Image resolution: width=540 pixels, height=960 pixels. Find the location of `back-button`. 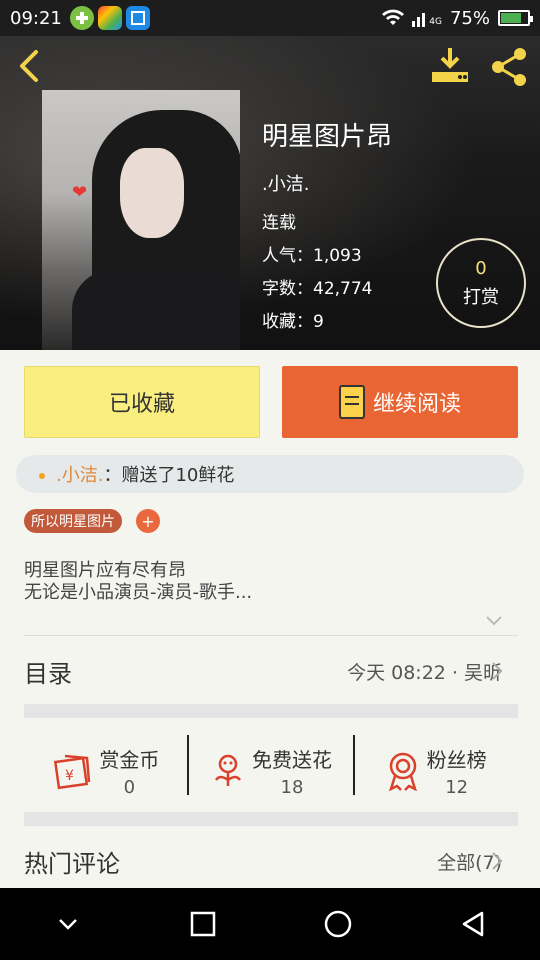

back-button is located at coordinates (30, 66).